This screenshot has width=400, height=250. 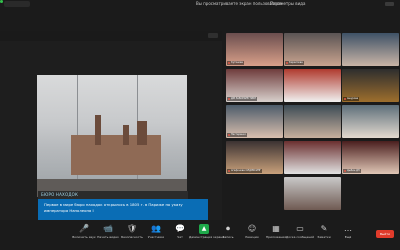 I want to click on participant-tile: ДМ ЗАБОРЬЕВ ТИКН, so click(x=254, y=85).